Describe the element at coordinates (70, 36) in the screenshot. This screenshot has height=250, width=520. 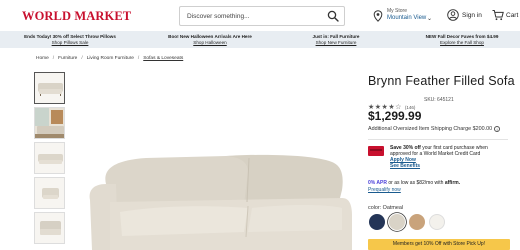
I see `promo-title: Ends Today! 30% off Select Throw Pillows` at that location.